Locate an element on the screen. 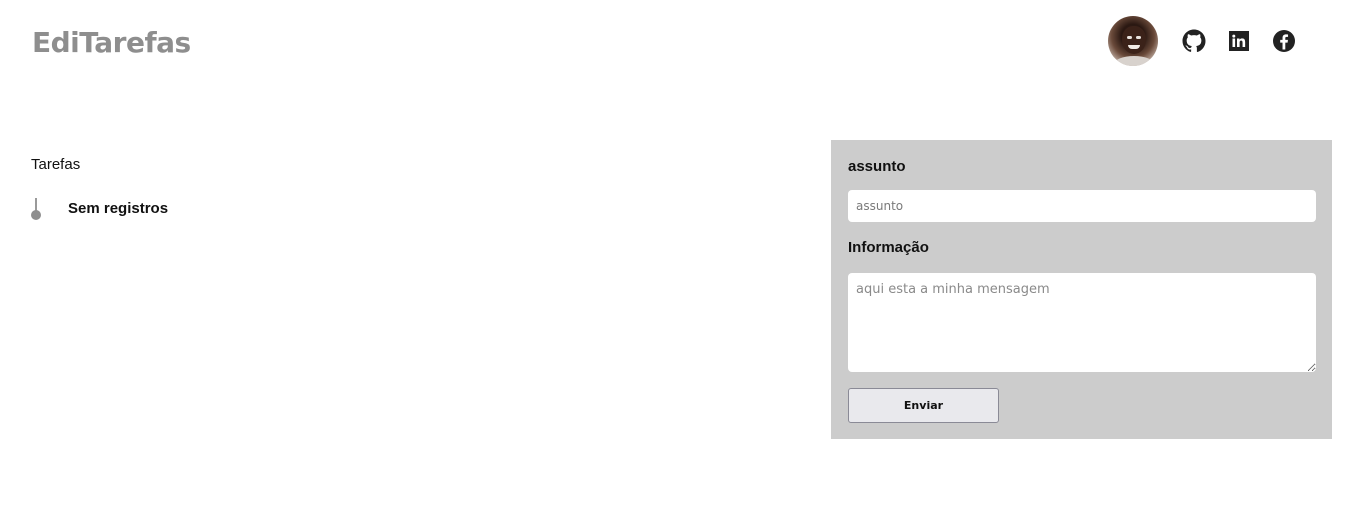 This screenshot has height=532, width=1366. empty-tasks-label: Sem registros is located at coordinates (118, 208).